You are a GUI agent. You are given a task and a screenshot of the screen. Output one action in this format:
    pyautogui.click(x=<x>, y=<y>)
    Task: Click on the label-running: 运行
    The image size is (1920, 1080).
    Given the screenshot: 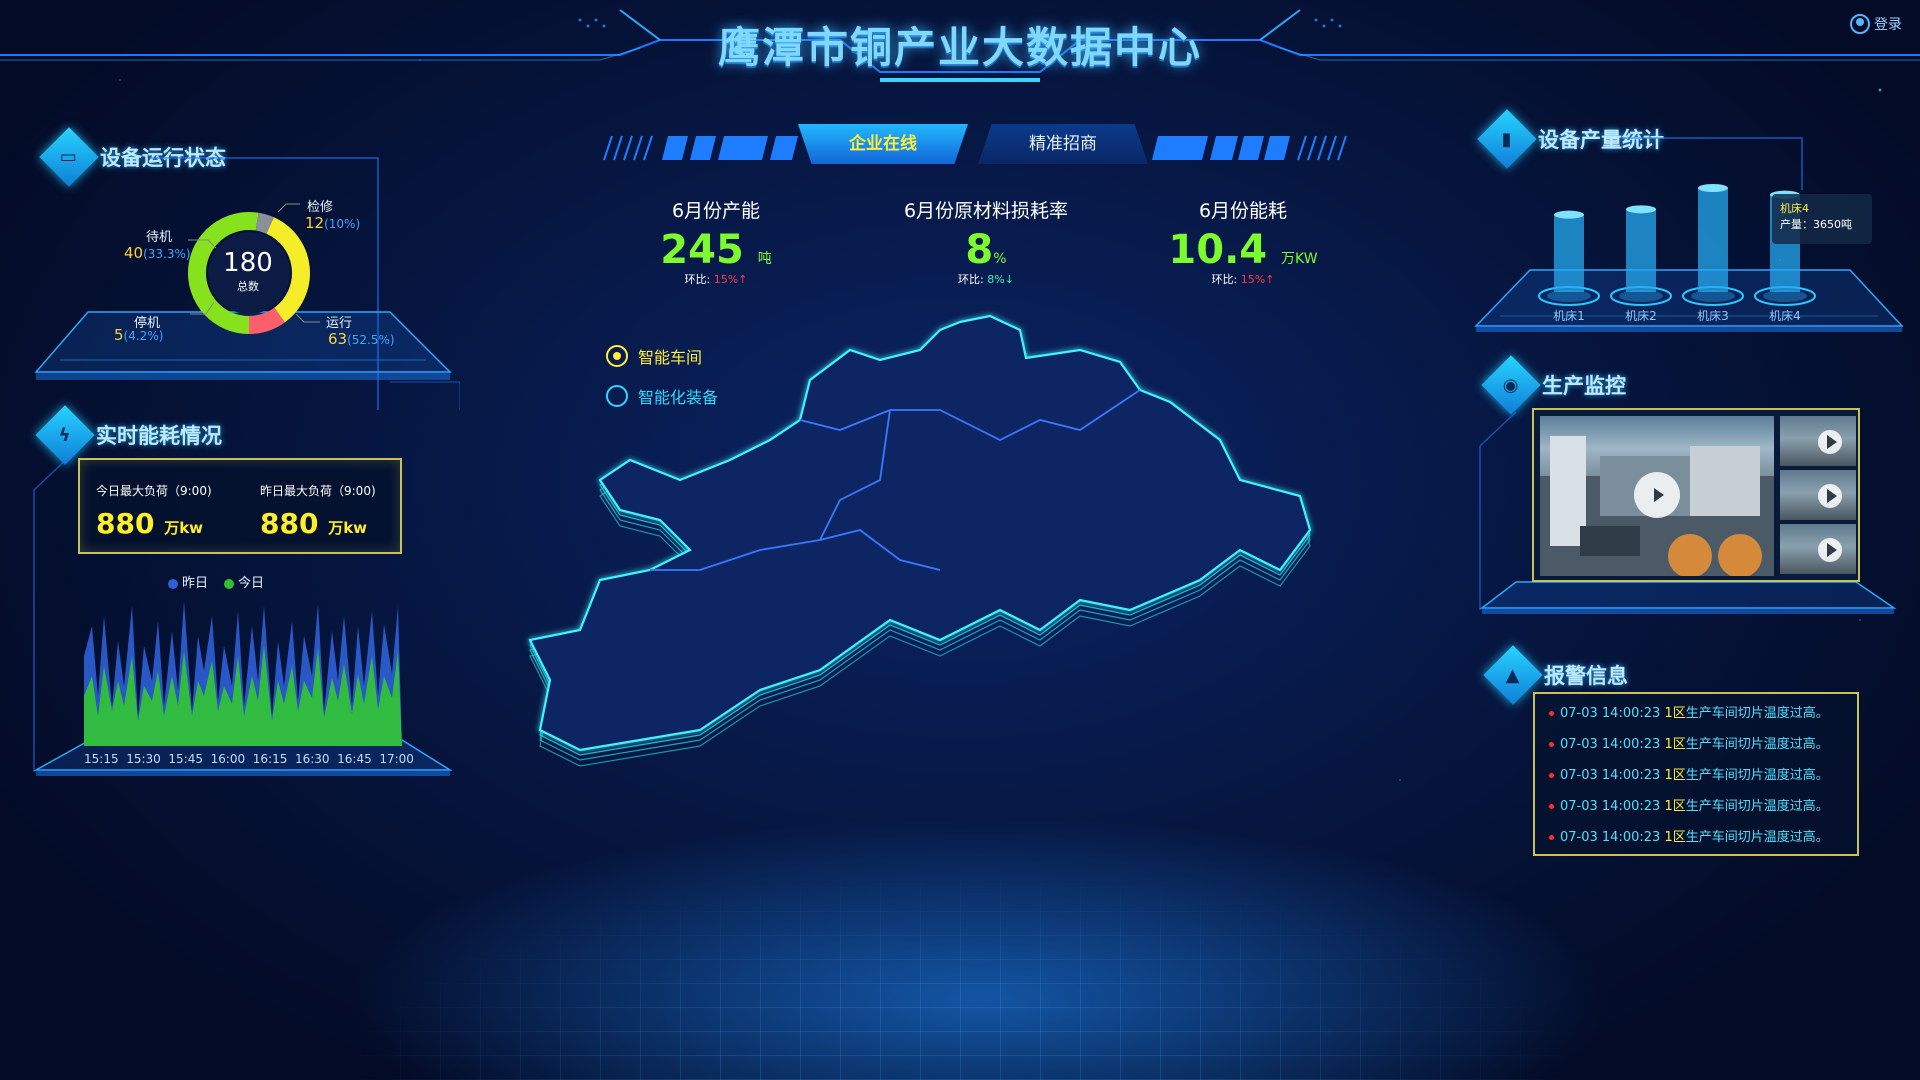 What is the action you would take?
    pyautogui.click(x=339, y=323)
    